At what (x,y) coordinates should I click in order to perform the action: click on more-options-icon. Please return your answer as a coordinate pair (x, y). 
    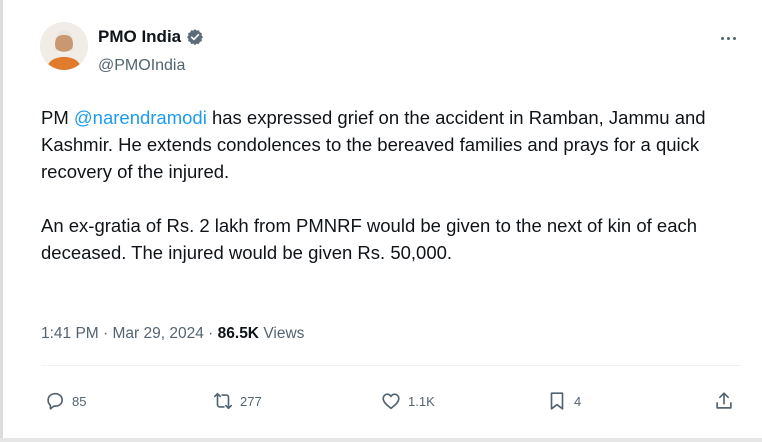
    Looking at the image, I should click on (728, 38).